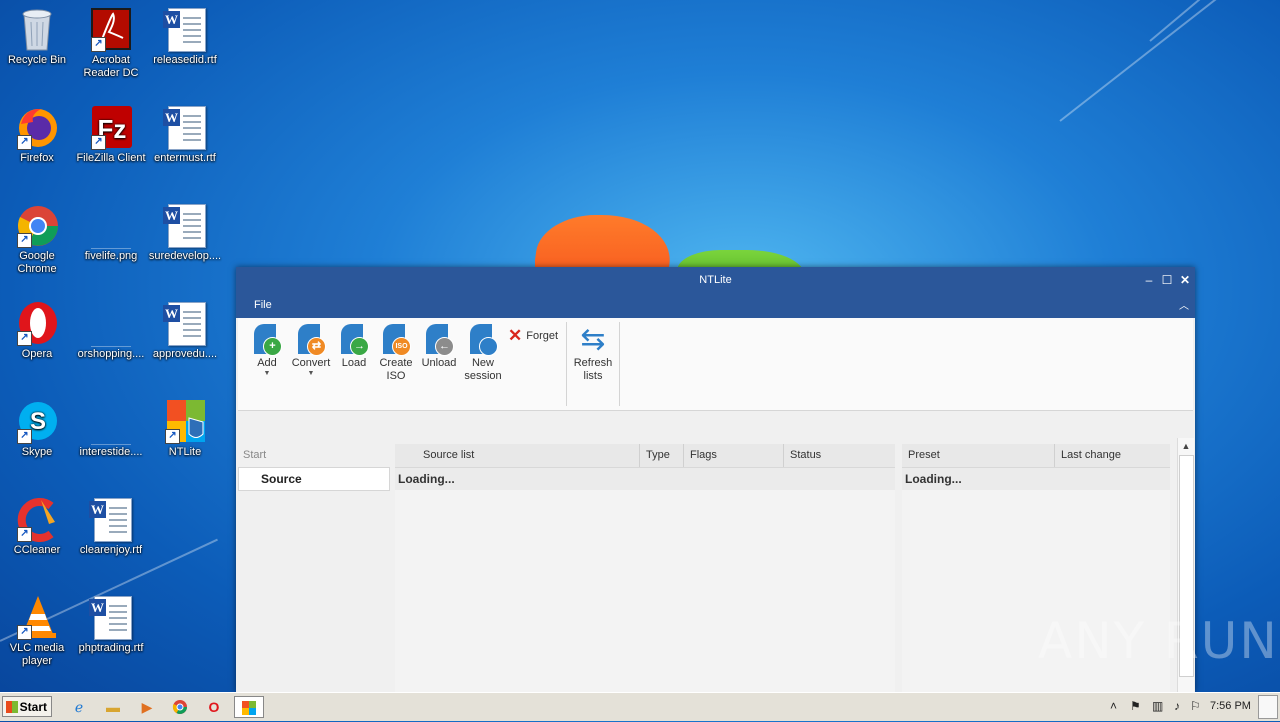 The height and width of the screenshot is (722, 1280). I want to click on vlc-cone-icon: ↗, so click(37, 617).